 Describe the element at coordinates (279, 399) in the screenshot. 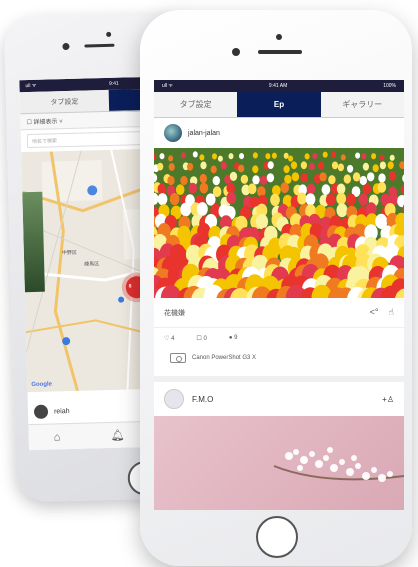

I see `post-header: F.M.O +♙` at that location.